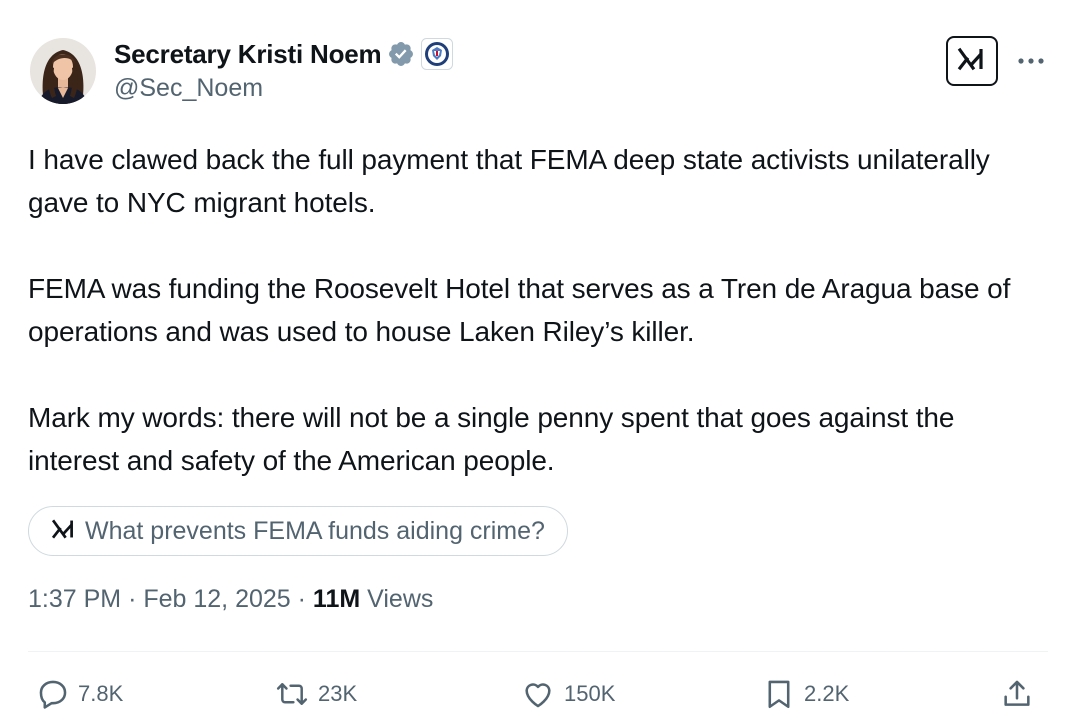 Image resolution: width=1066 pixels, height=720 pixels. Describe the element at coordinates (53, 694) in the screenshot. I see `reply-icon` at that location.